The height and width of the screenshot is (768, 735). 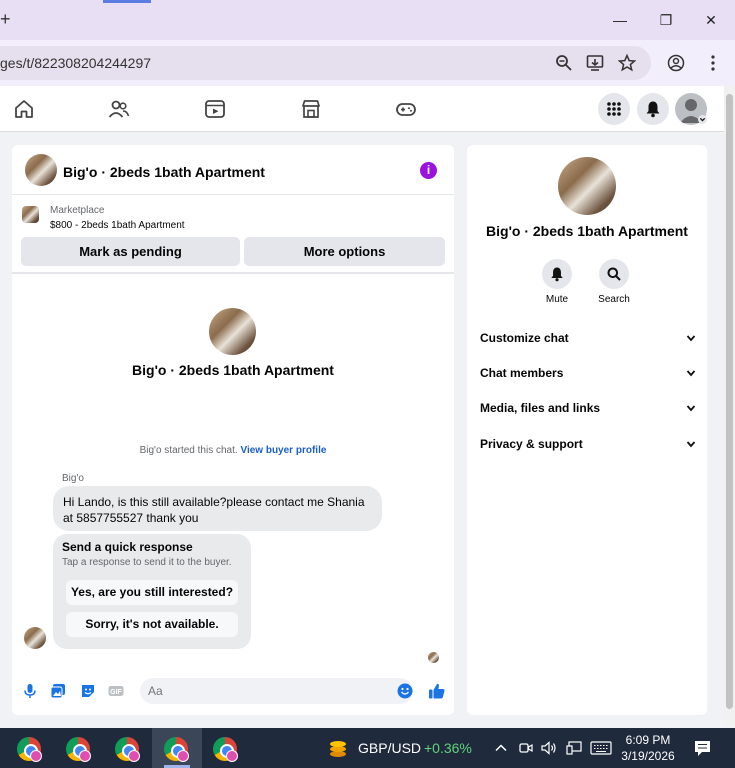 What do you see at coordinates (233, 370) in the screenshot?
I see `conversation-title: Big'o · 2beds 1bath Apartment` at bounding box center [233, 370].